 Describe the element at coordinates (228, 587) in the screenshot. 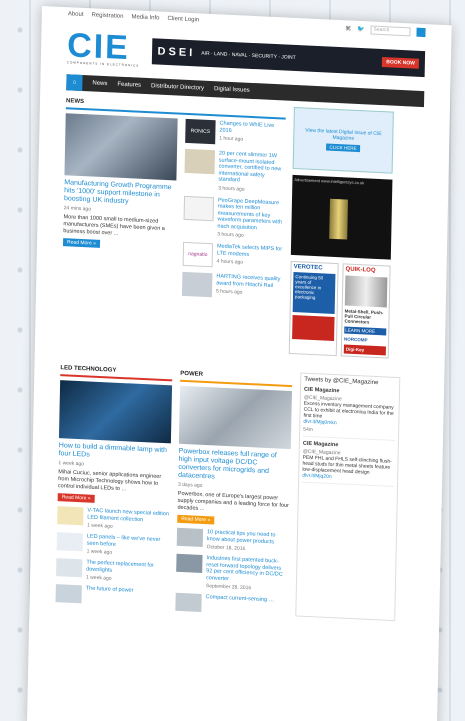

I see `power-item-time: September 28, 2016` at that location.